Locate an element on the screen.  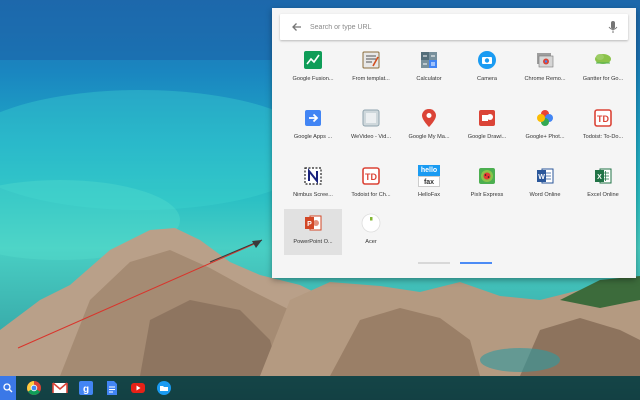
todoist-chrome-icon: TD is located at coordinates (371, 176).